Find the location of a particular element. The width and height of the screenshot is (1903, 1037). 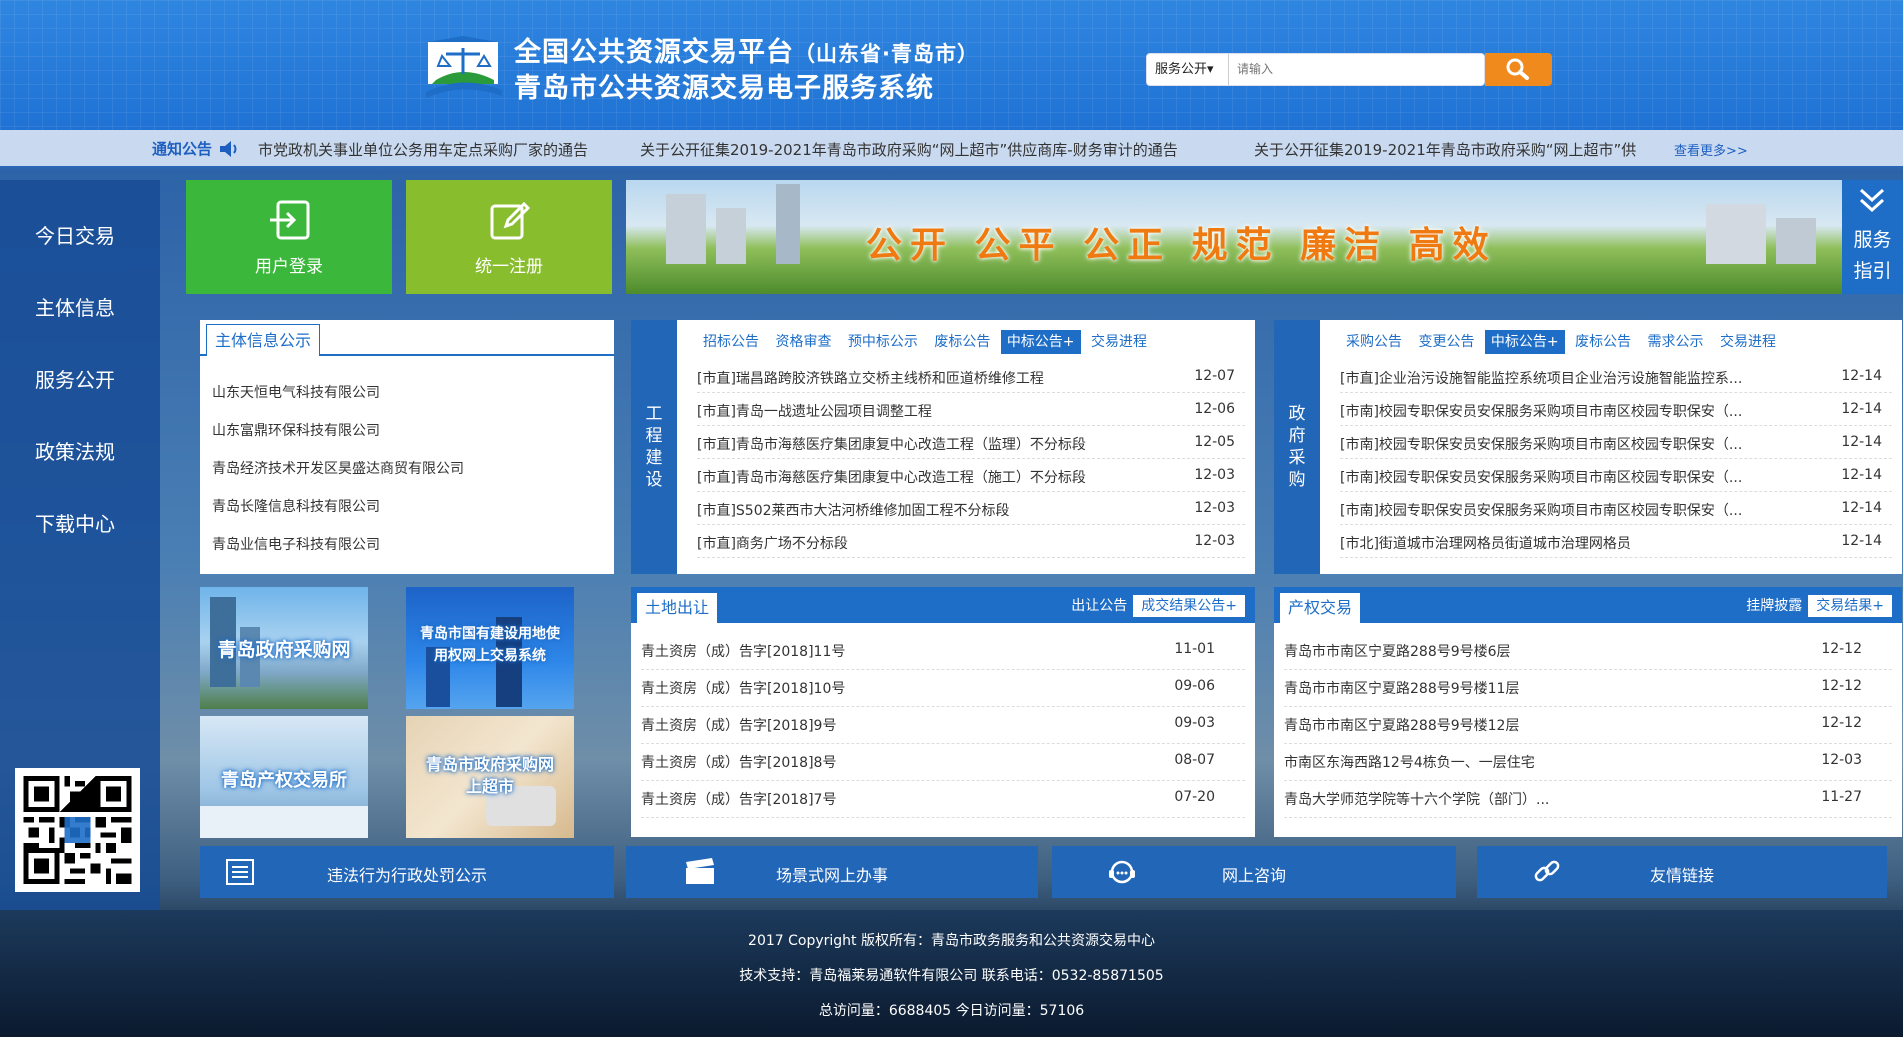

row-title: [市直]青岛市海慈医疗集团康复中心改造工程（监理）不分标段 is located at coordinates (891, 445).